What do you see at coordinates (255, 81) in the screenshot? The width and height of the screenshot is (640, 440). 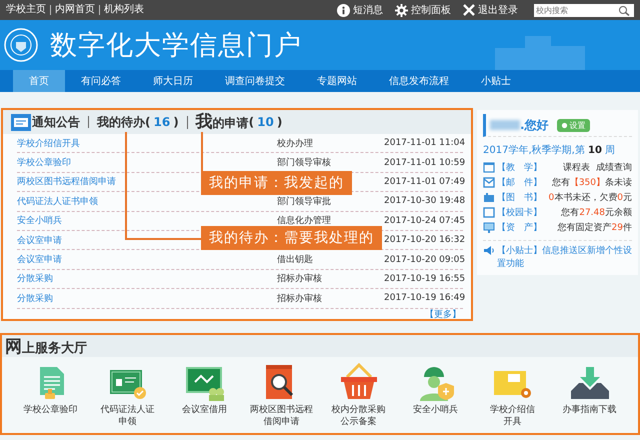 I see `nav-item: 调查问卷提交` at bounding box center [255, 81].